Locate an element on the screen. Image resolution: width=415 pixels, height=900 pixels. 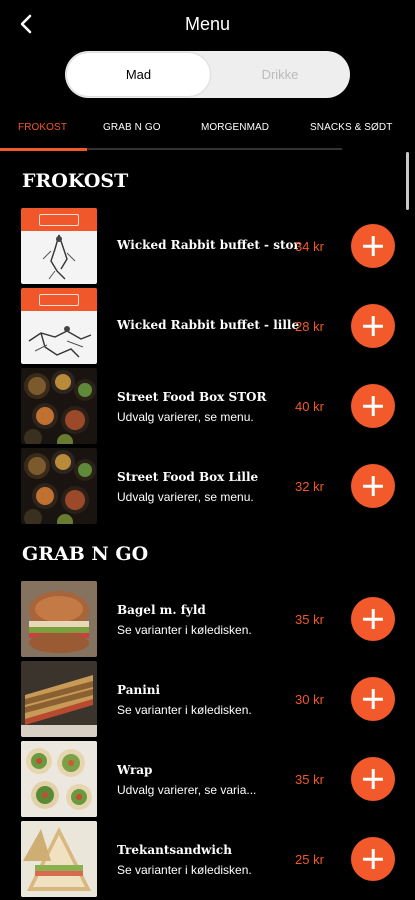
item-name: Street Food Box STOR is located at coordinates (192, 397).